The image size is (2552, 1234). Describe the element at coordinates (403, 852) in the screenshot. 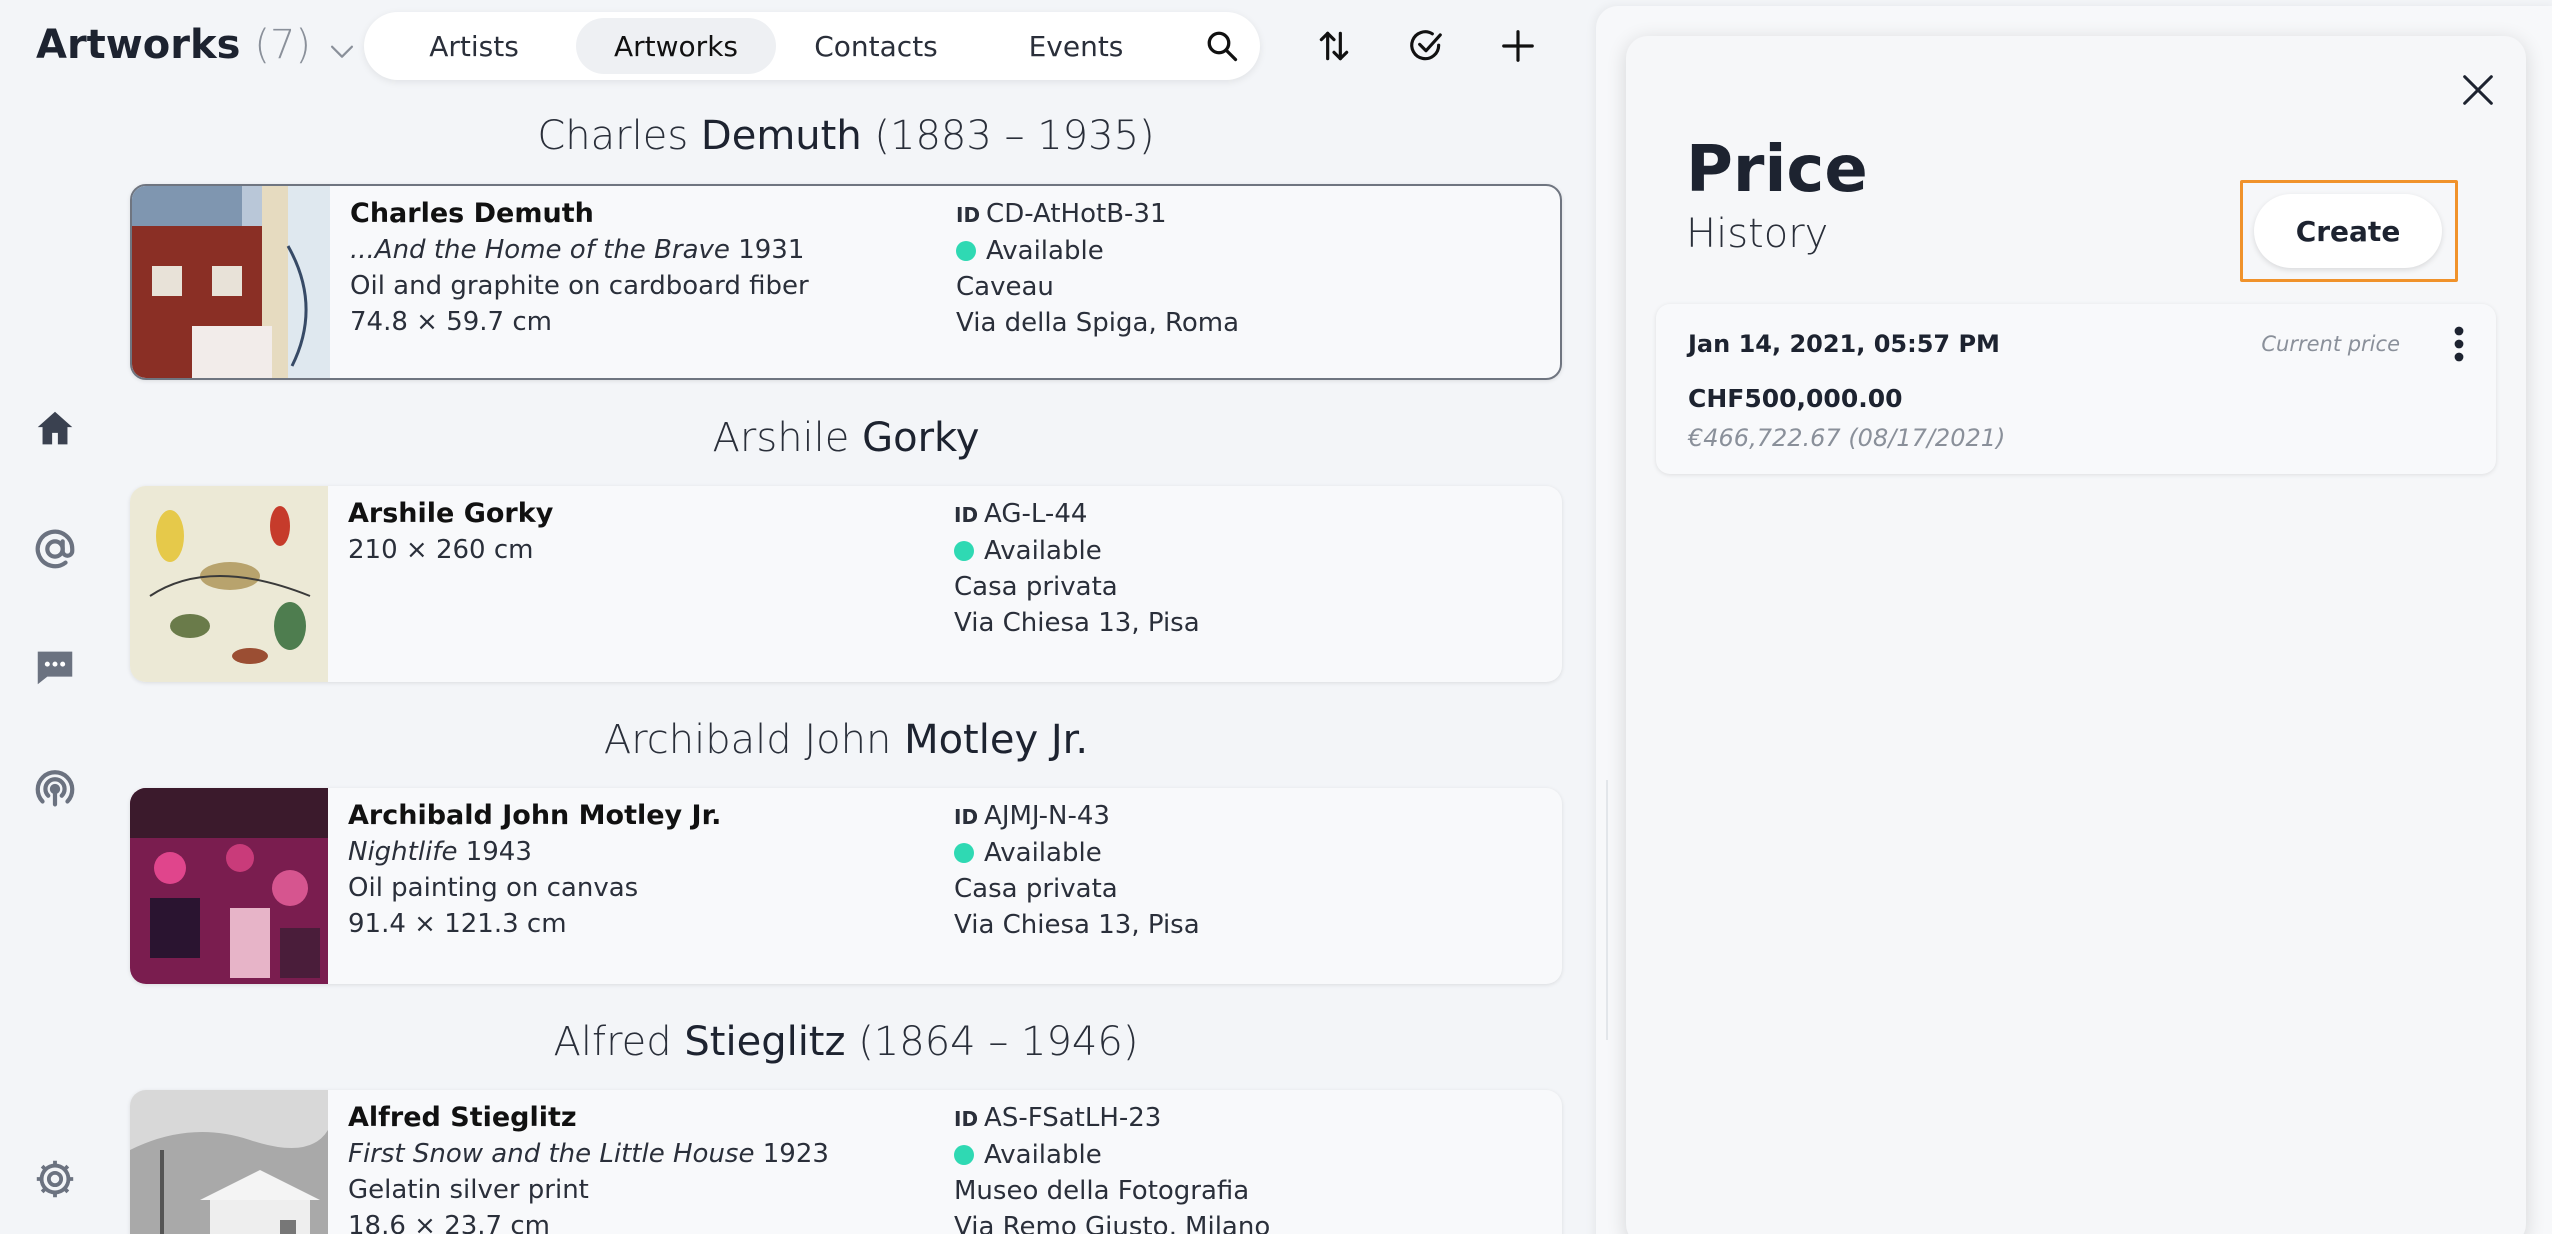

I see `artwork-title: Nightlife` at that location.